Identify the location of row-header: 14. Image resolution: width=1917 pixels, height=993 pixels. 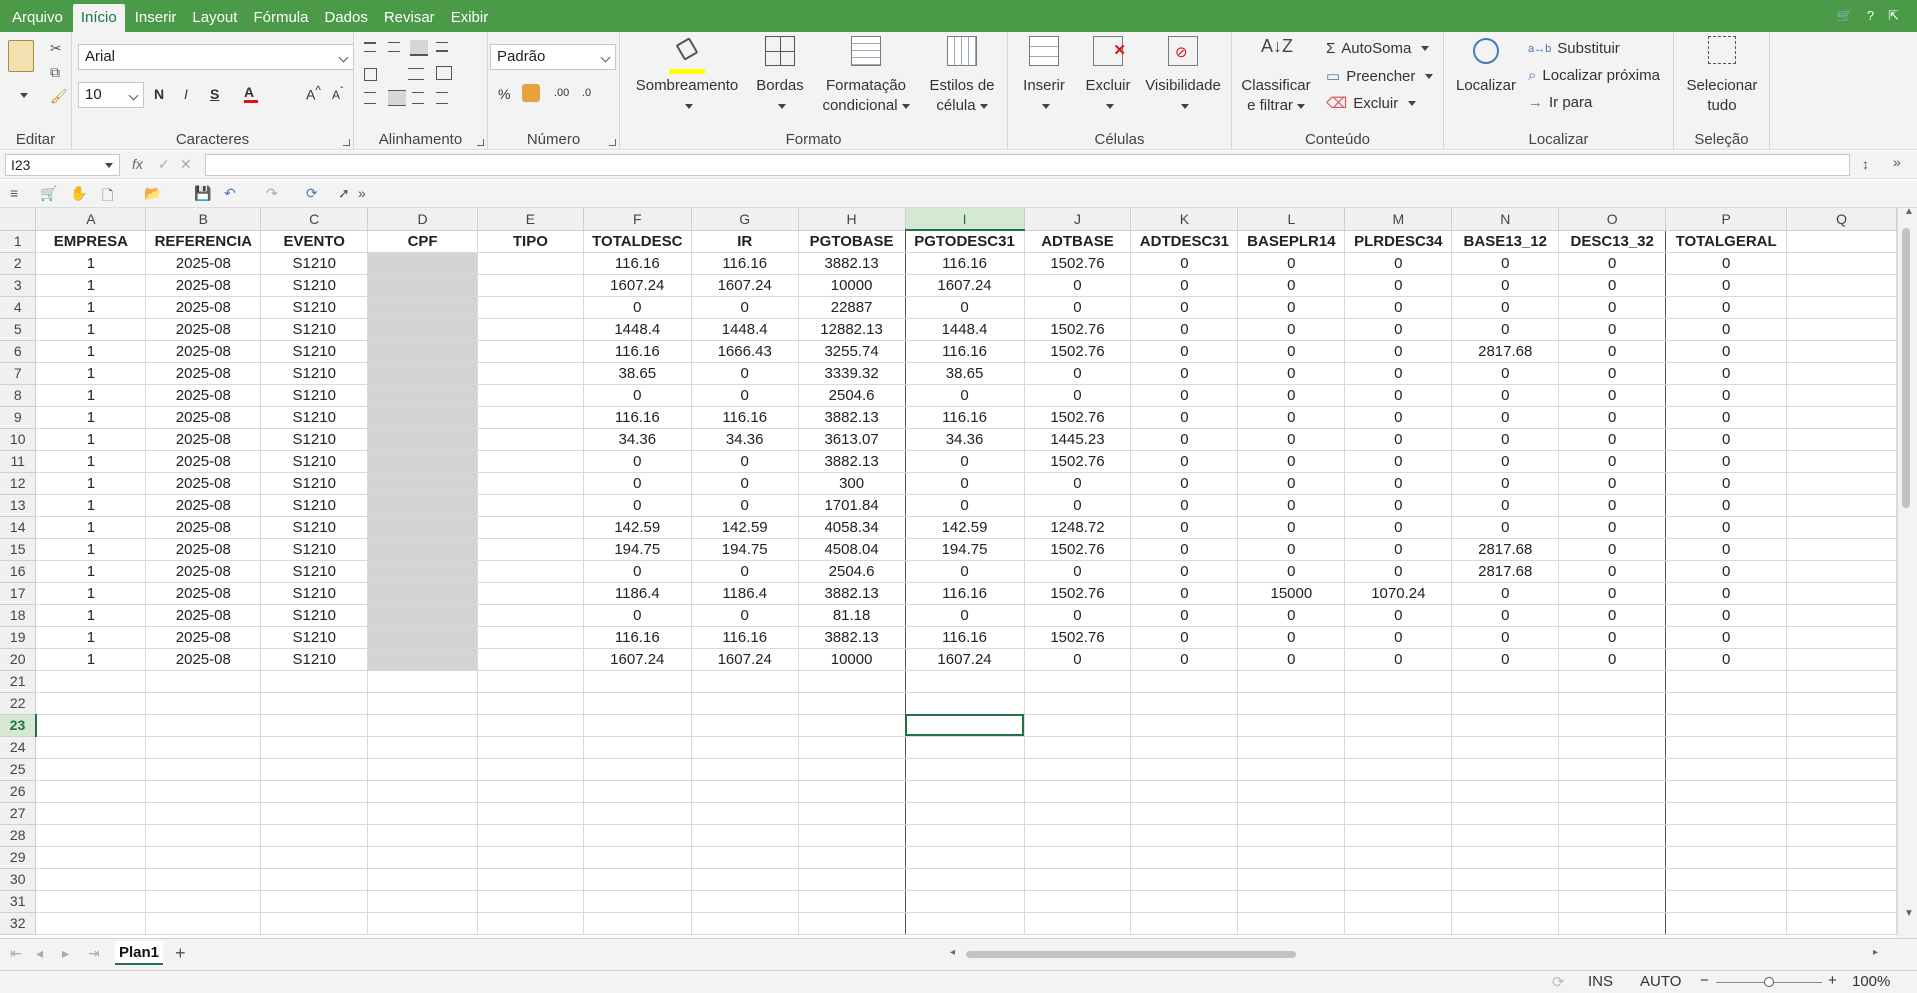
(18, 527).